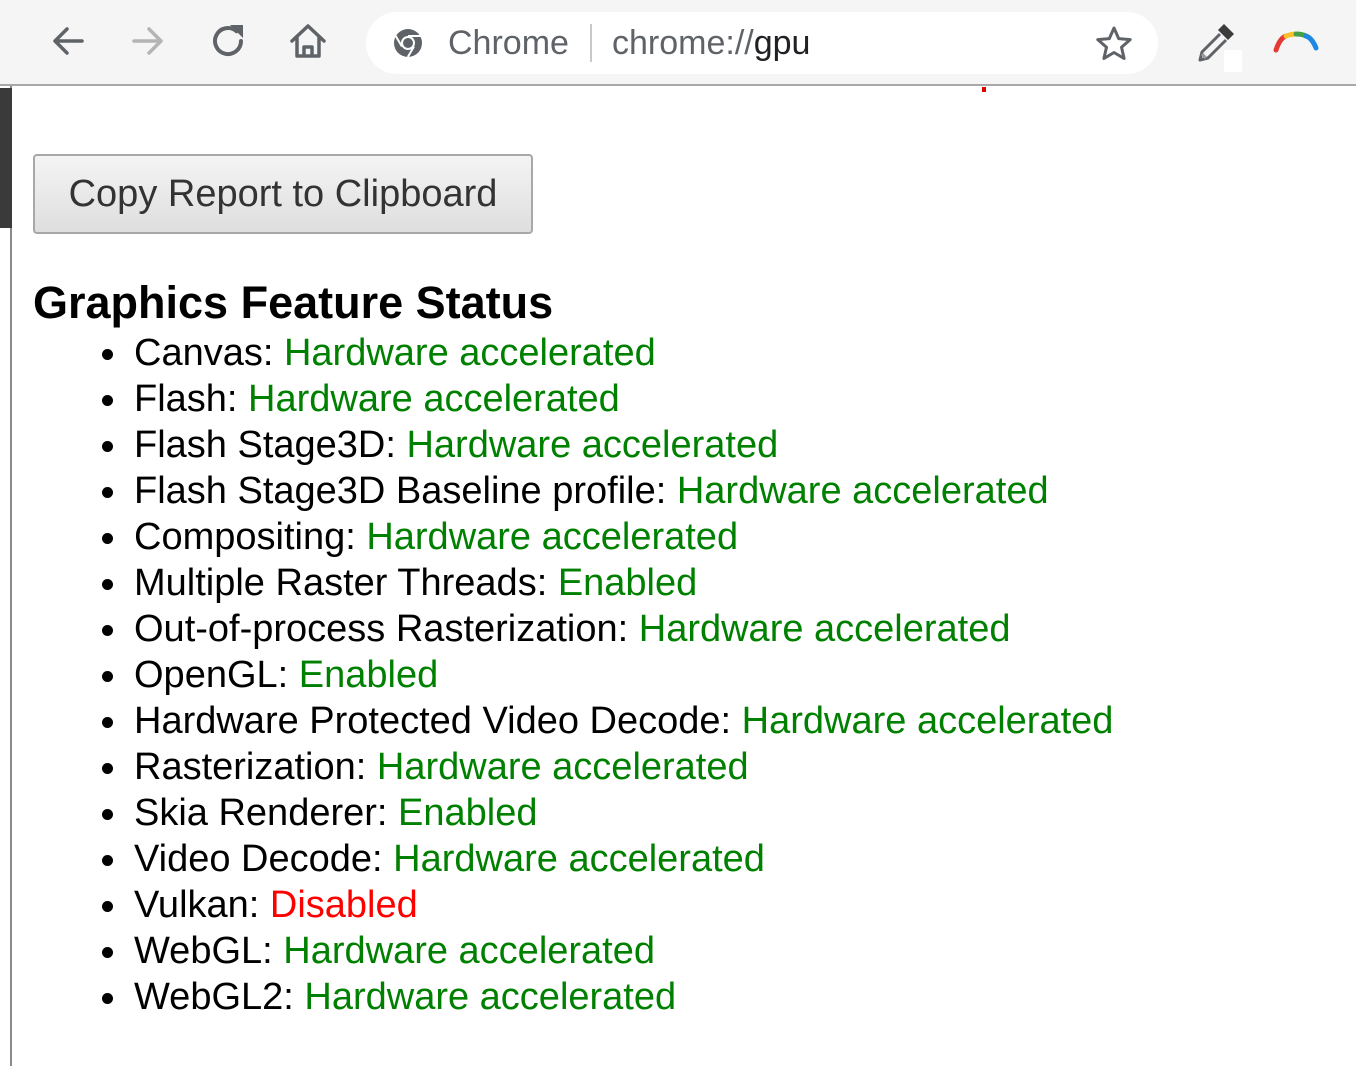  What do you see at coordinates (270, 445) in the screenshot?
I see `feature-name: Flash Stage3D:` at bounding box center [270, 445].